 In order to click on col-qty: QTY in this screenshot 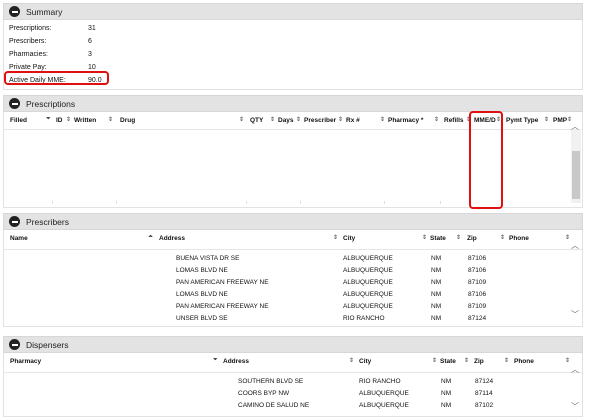, I will do `click(256, 120)`.